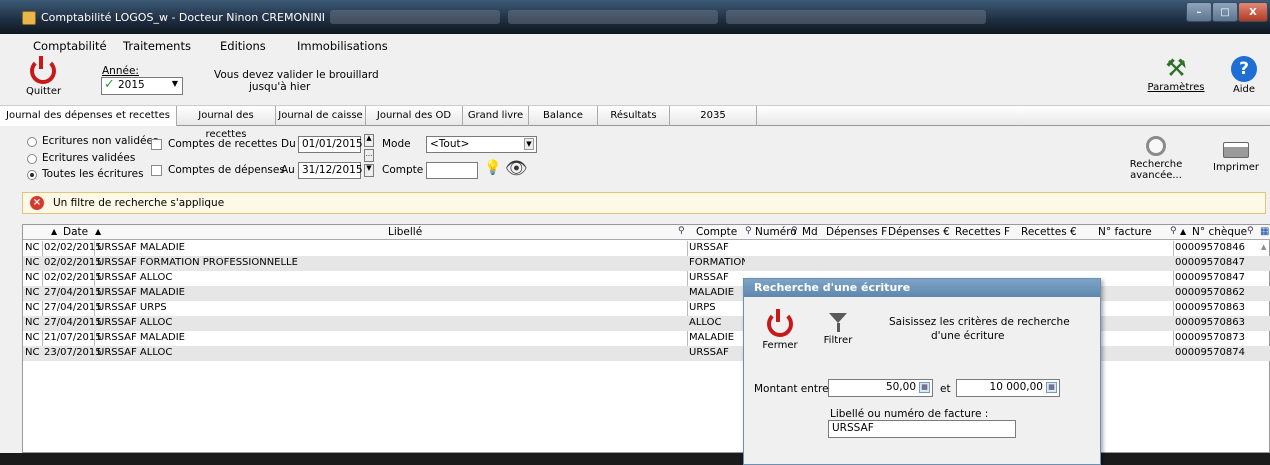  I want to click on date-to-input: 31/12/2015, so click(330, 170).